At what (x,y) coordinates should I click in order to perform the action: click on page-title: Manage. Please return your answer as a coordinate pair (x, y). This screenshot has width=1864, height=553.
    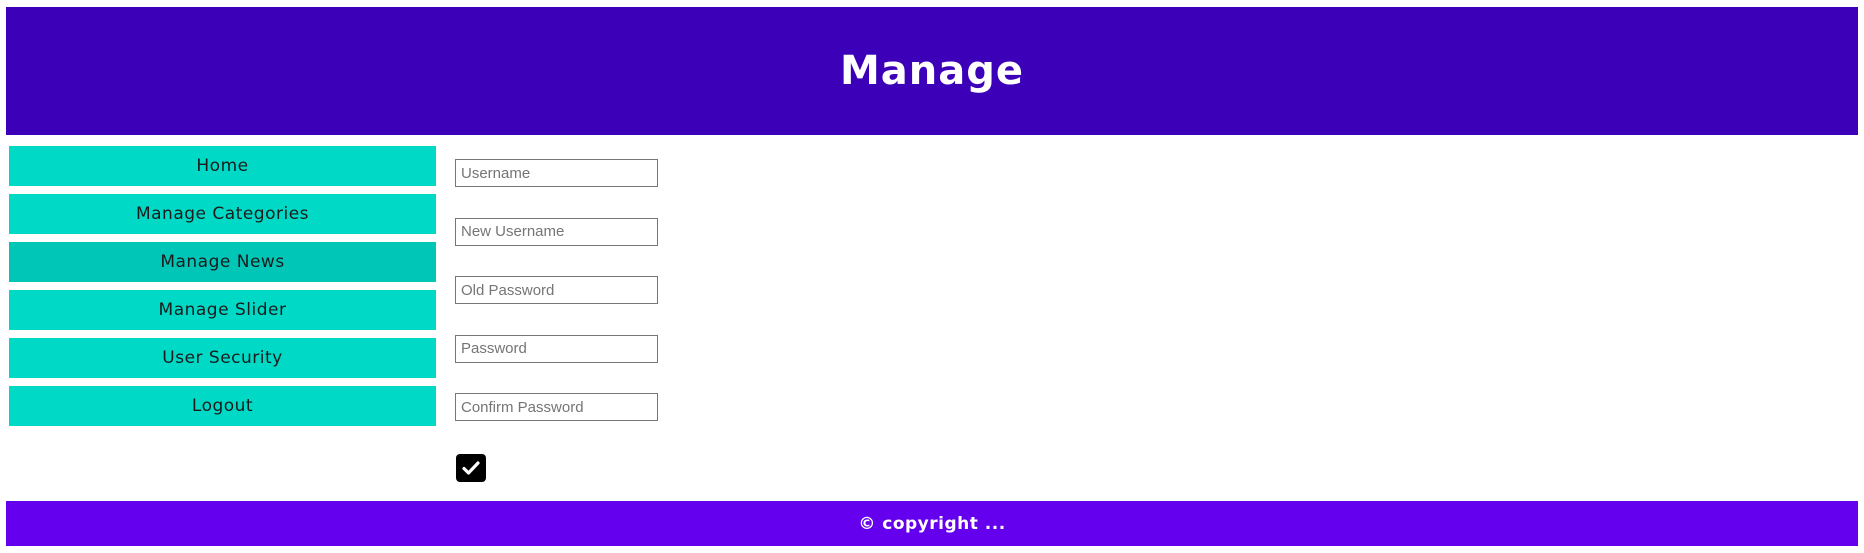
    Looking at the image, I should click on (932, 71).